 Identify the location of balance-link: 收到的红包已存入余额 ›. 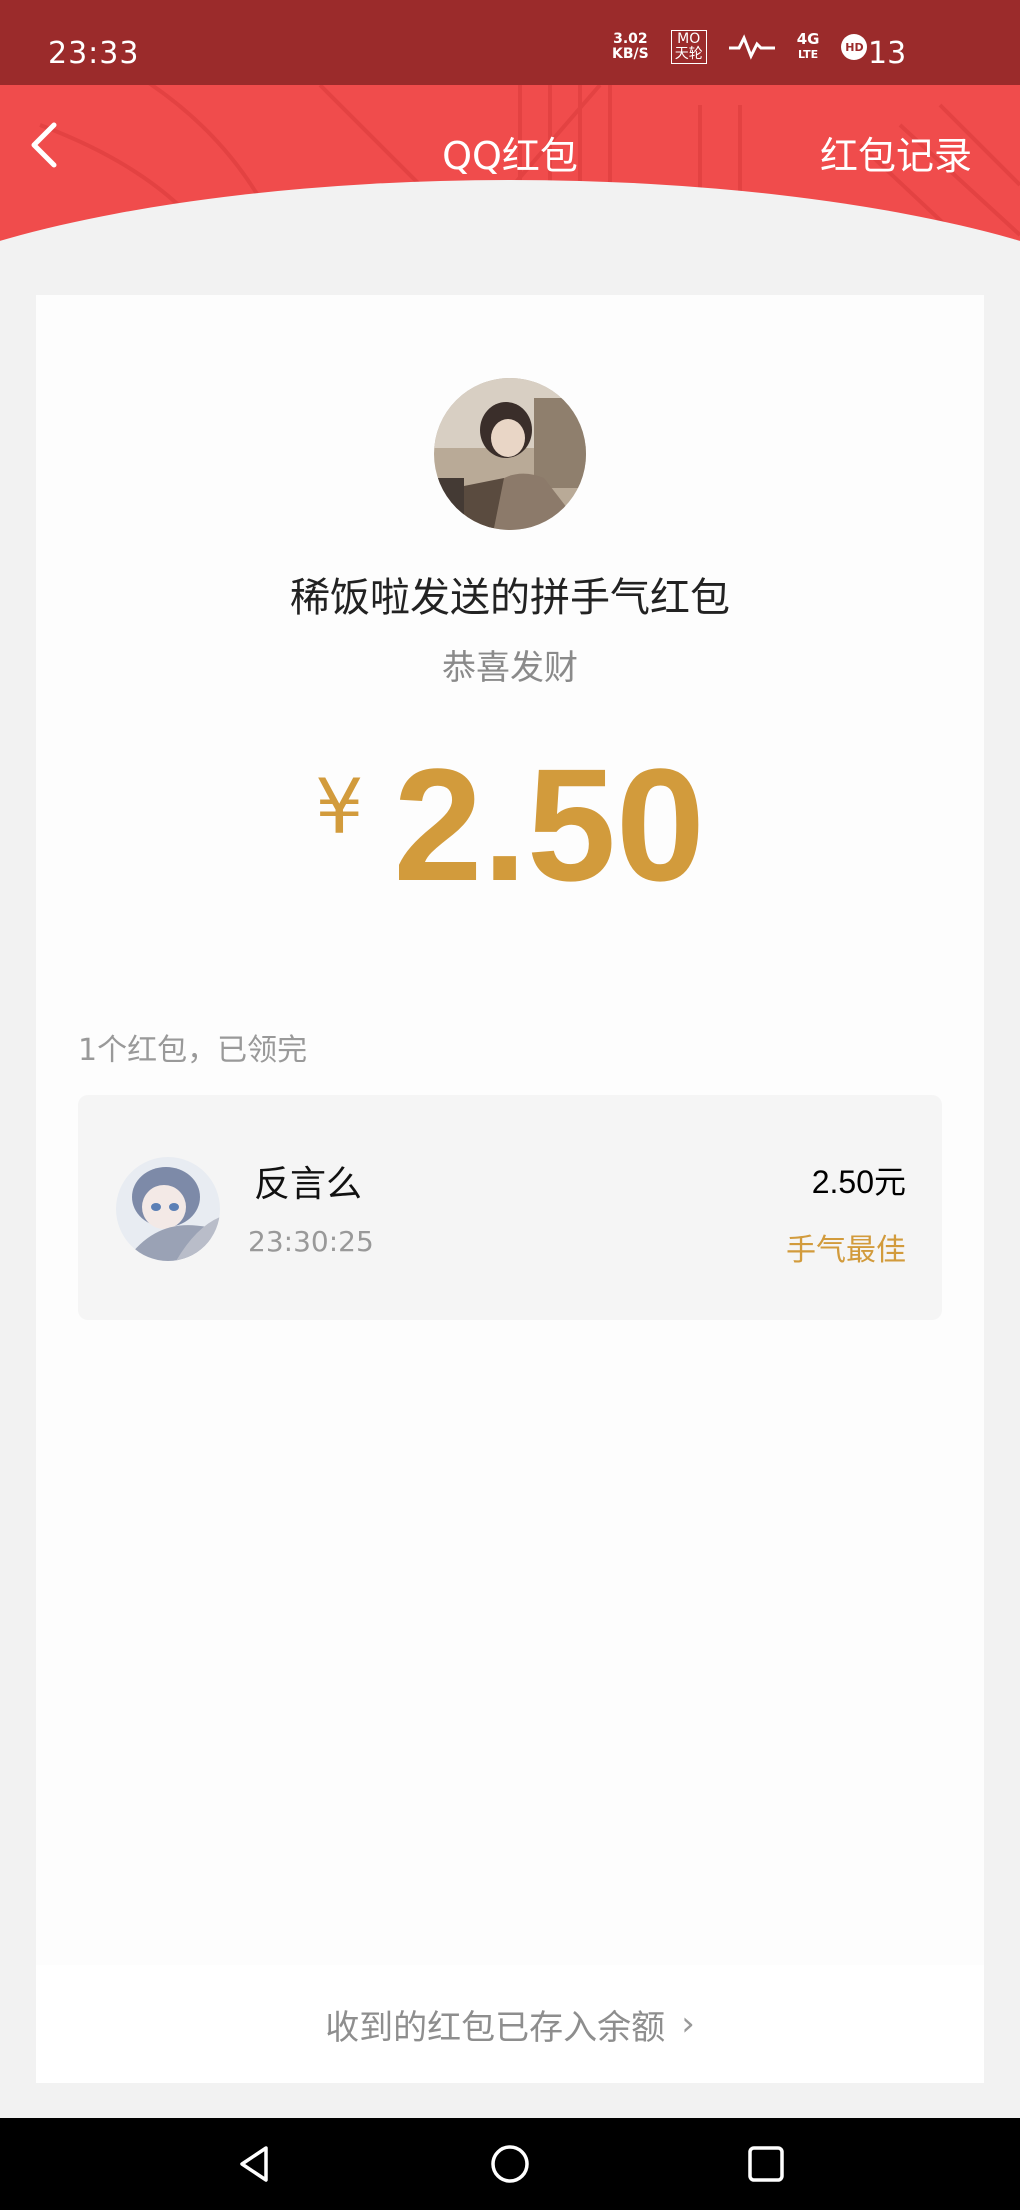
(510, 2024).